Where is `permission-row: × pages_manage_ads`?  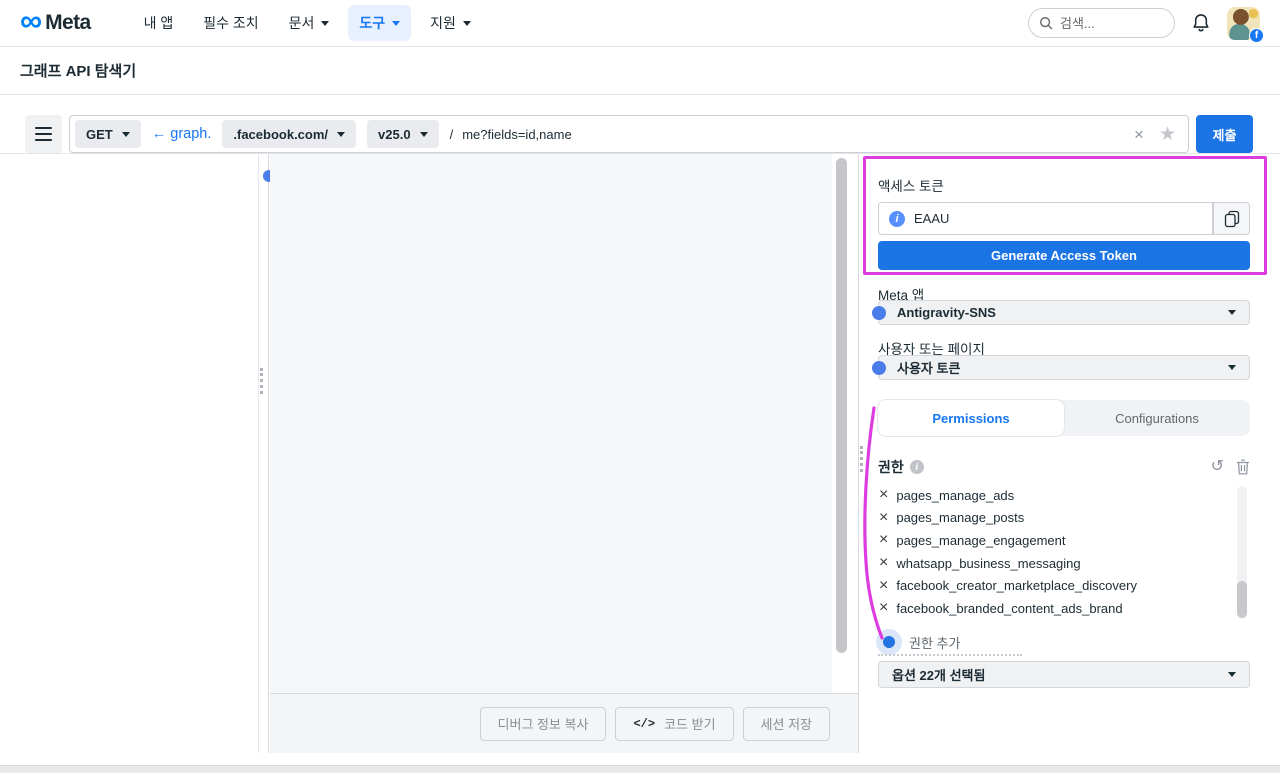
permission-row: × pages_manage_ads is located at coordinates (1054, 495).